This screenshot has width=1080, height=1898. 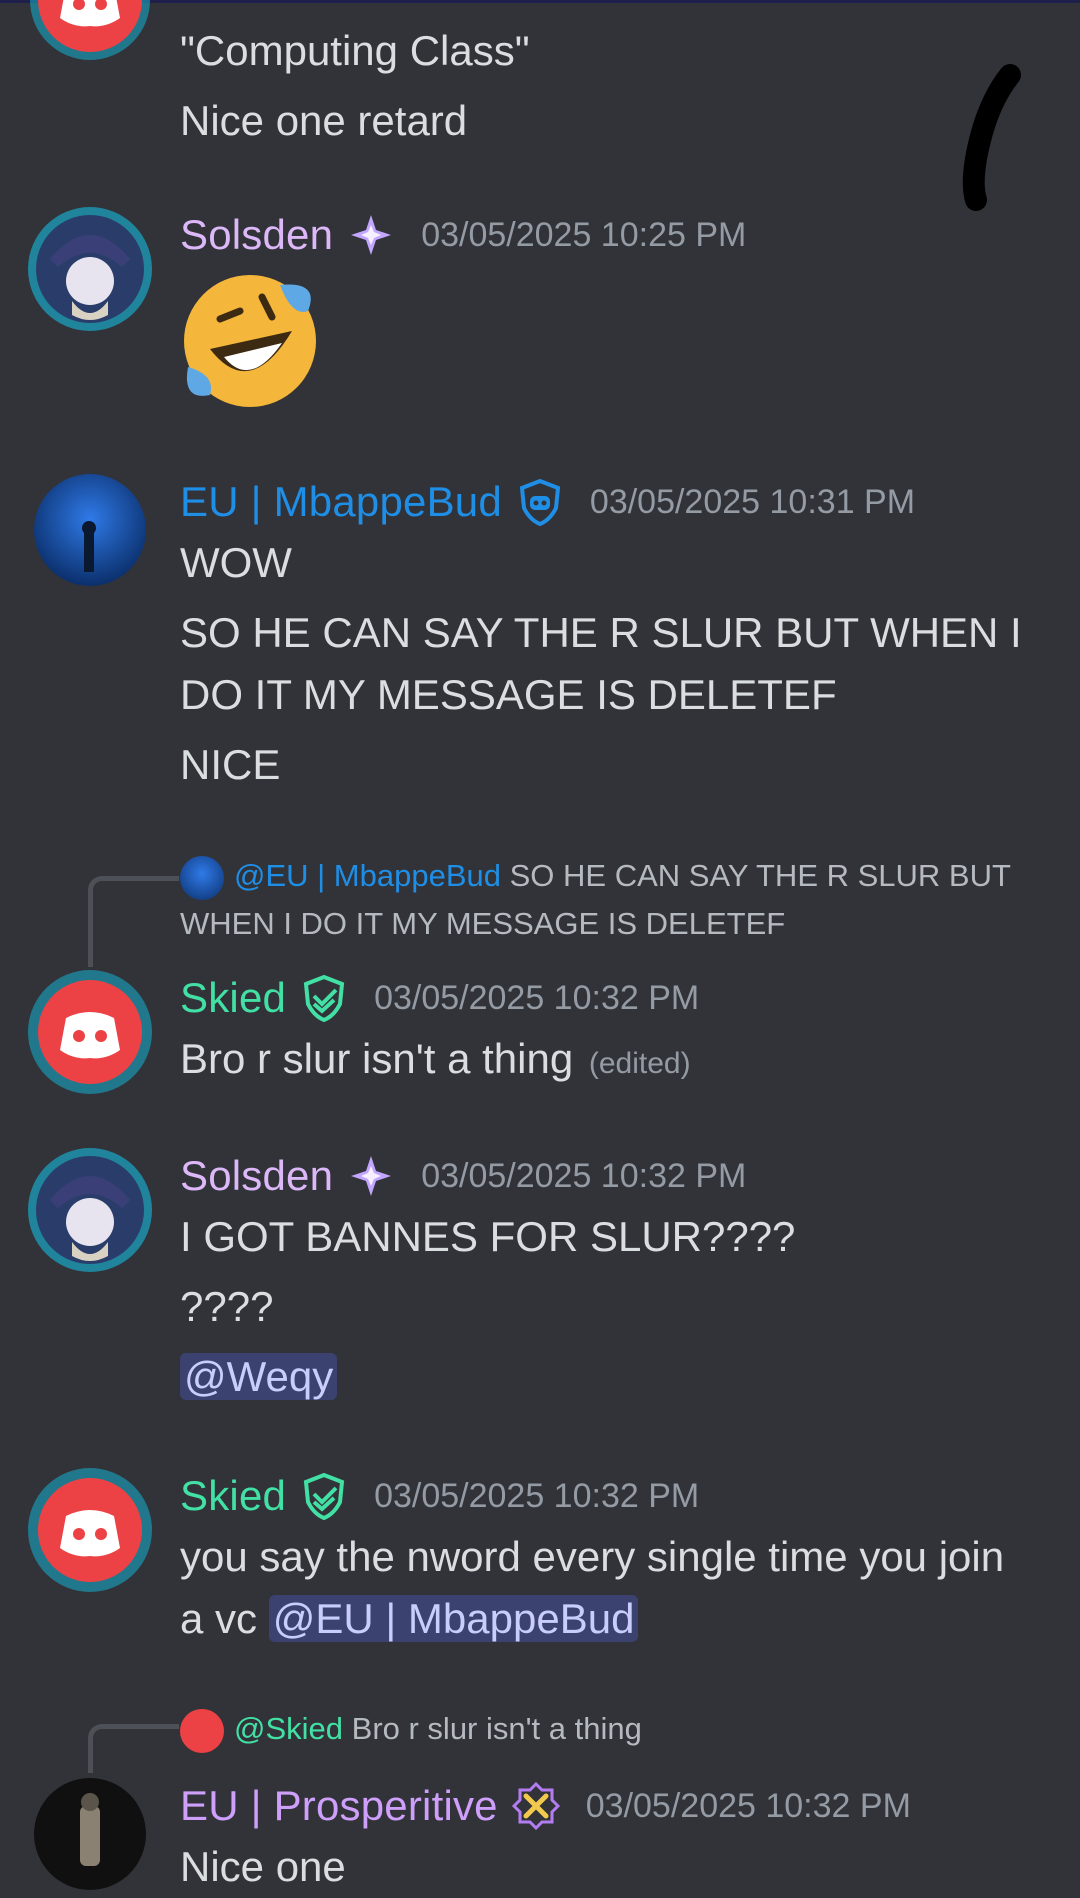 What do you see at coordinates (259, 1376) in the screenshot?
I see `user-mention: @Weqy` at bounding box center [259, 1376].